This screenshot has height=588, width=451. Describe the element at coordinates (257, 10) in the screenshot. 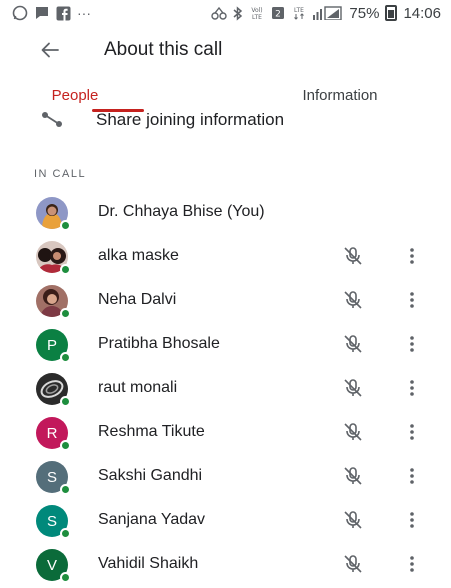

I see `svg-text: Vol)` at that location.